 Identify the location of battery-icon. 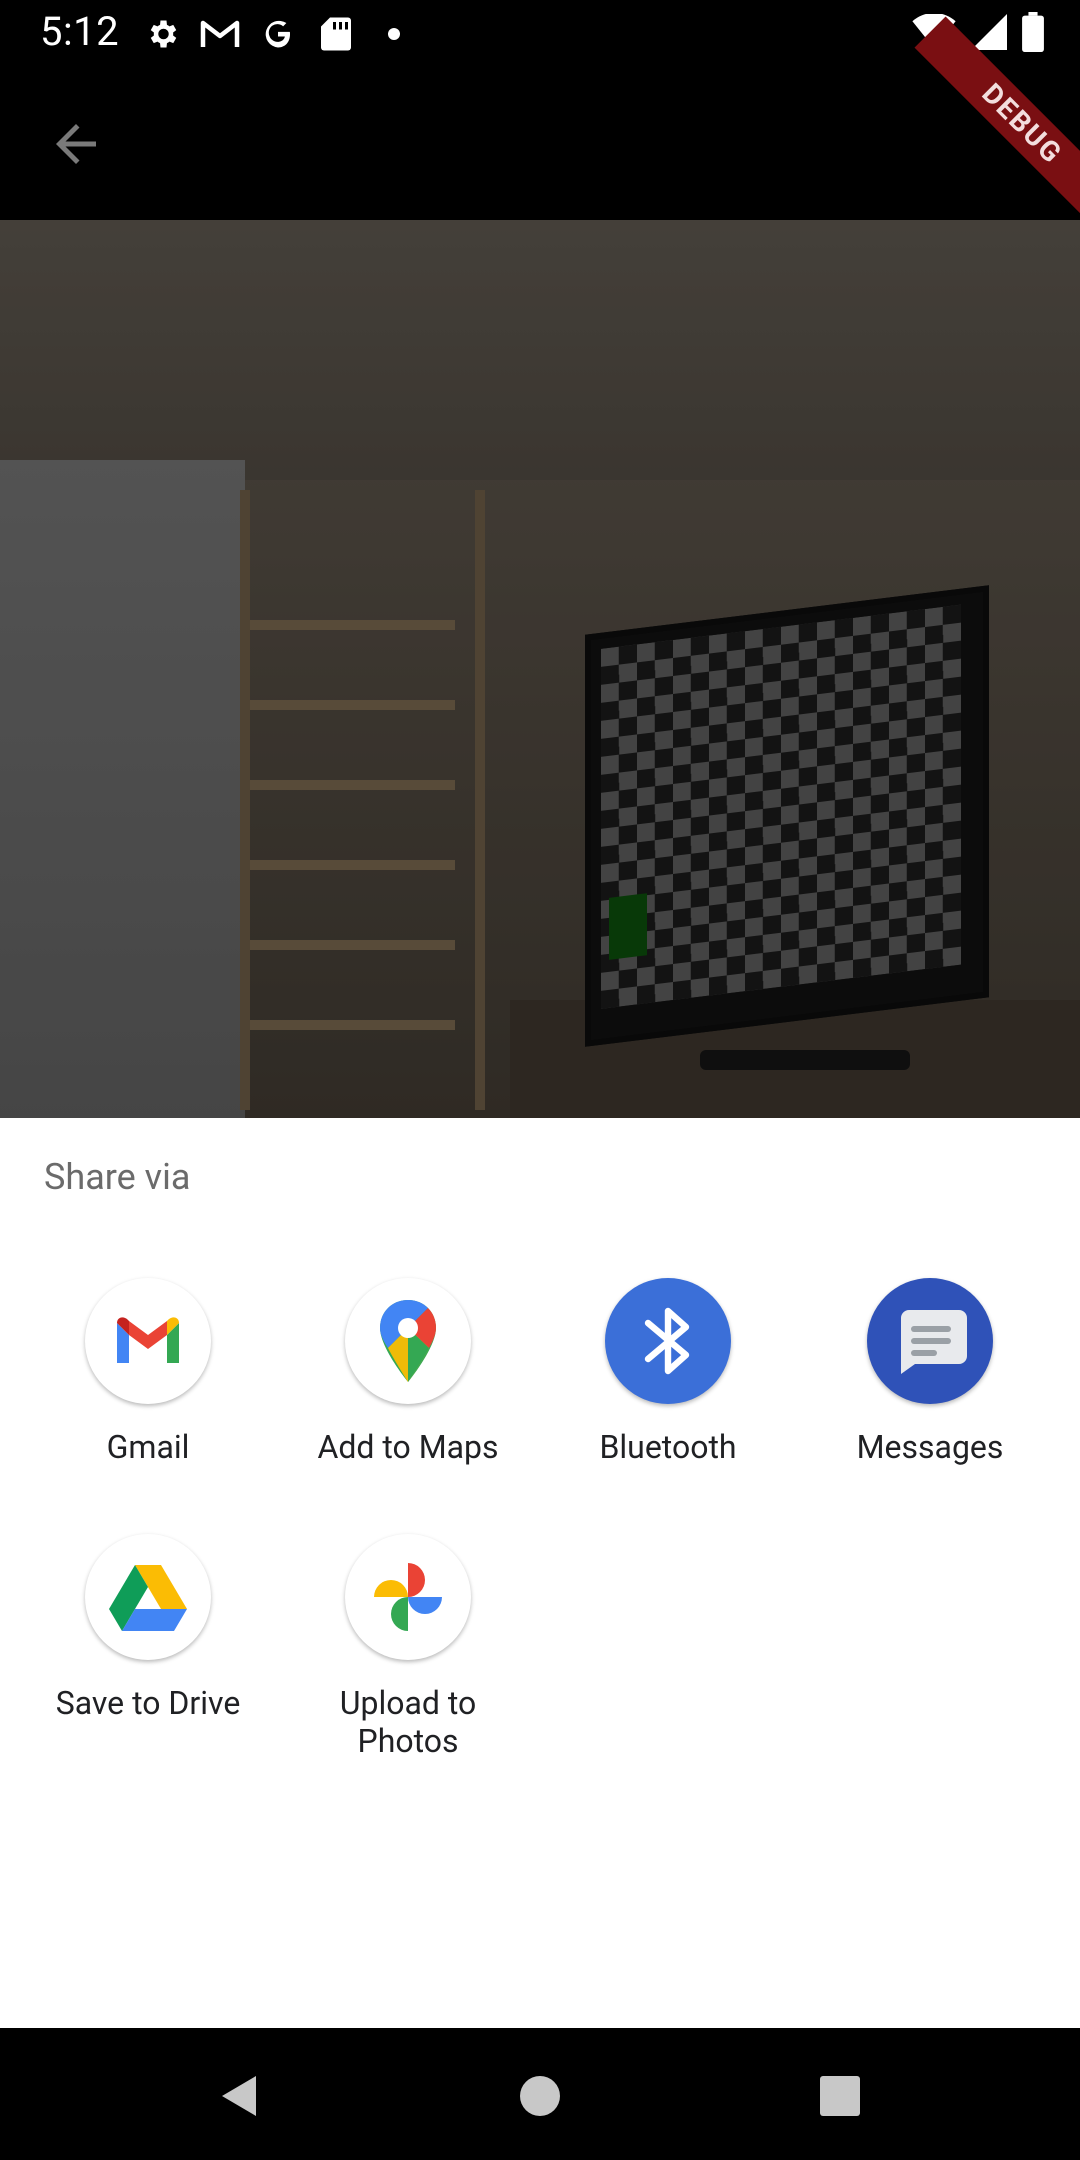
(1033, 34).